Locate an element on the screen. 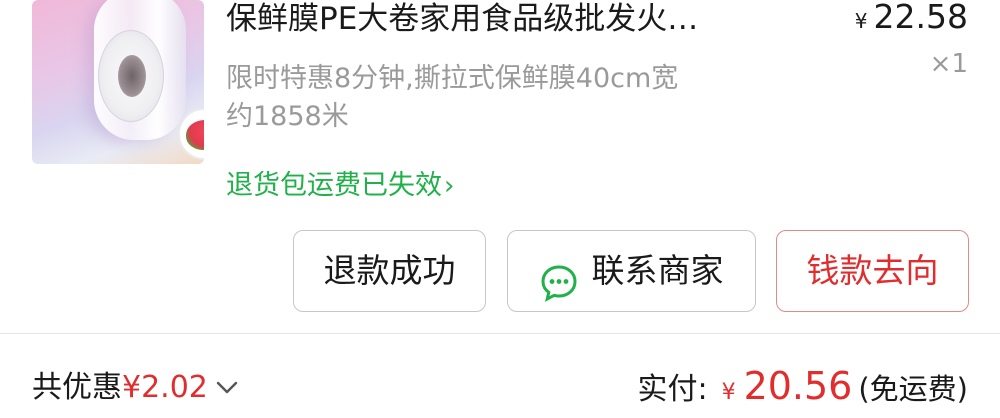  paid-total: 实付: ¥20.56 (免运费) is located at coordinates (802, 389).